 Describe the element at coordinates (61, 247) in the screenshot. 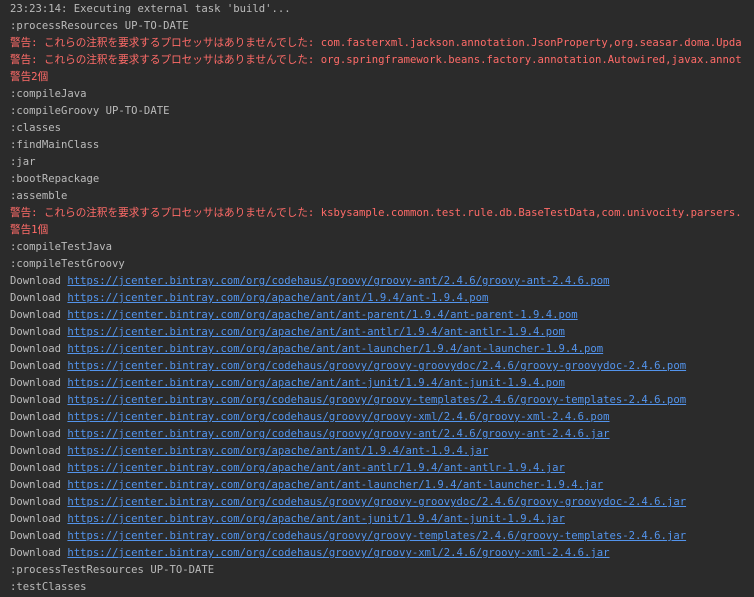

I see `log-line: :compileTestJava` at that location.